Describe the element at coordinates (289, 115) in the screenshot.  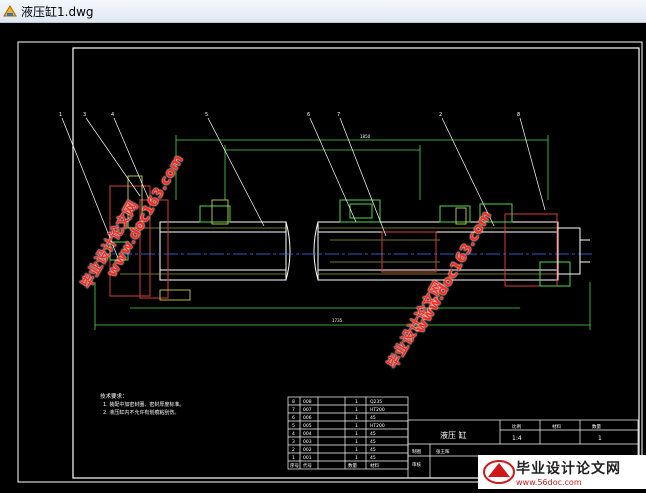
I see `part-labels: 1 3 4 5 6 7 2 8` at that location.